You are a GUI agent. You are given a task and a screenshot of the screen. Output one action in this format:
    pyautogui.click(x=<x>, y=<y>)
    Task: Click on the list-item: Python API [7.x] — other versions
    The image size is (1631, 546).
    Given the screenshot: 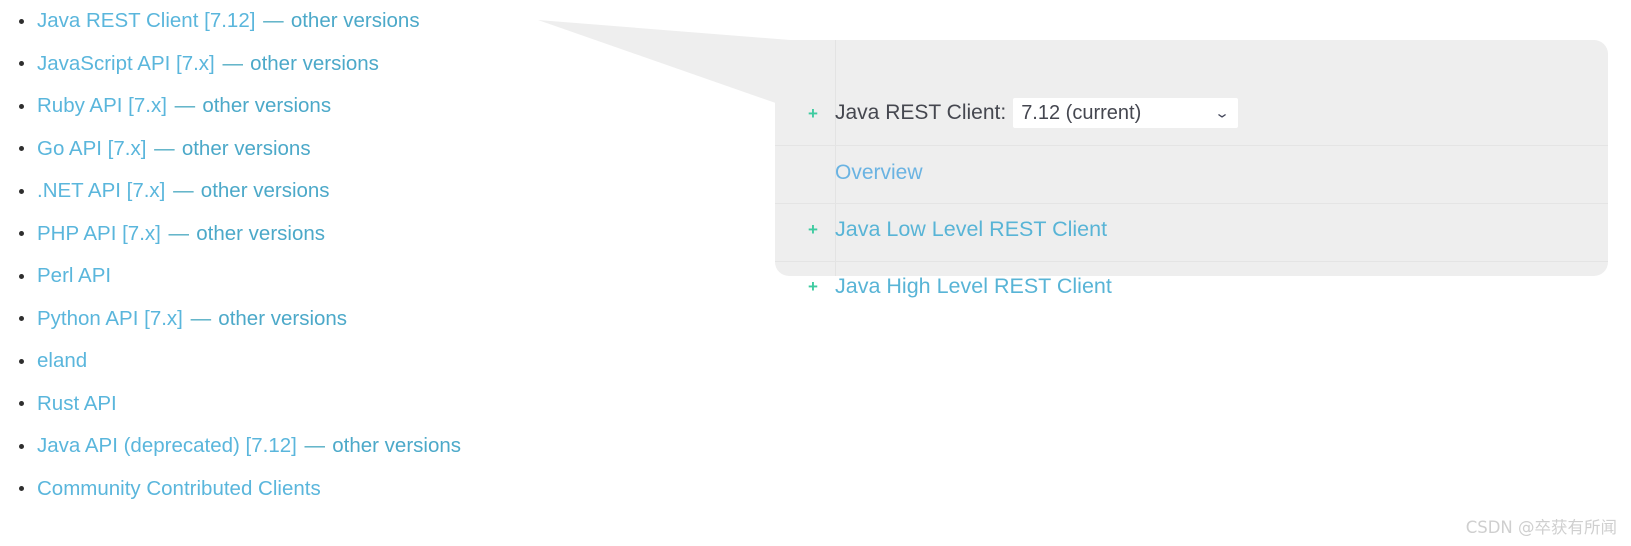 What is the action you would take?
    pyautogui.click(x=350, y=319)
    